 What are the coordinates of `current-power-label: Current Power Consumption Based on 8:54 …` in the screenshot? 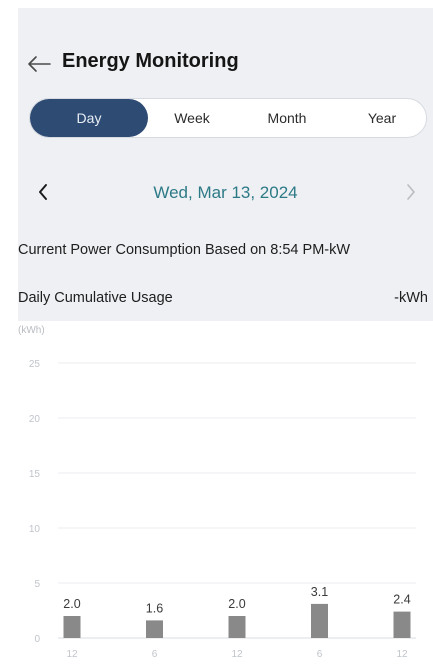 It's located at (184, 250).